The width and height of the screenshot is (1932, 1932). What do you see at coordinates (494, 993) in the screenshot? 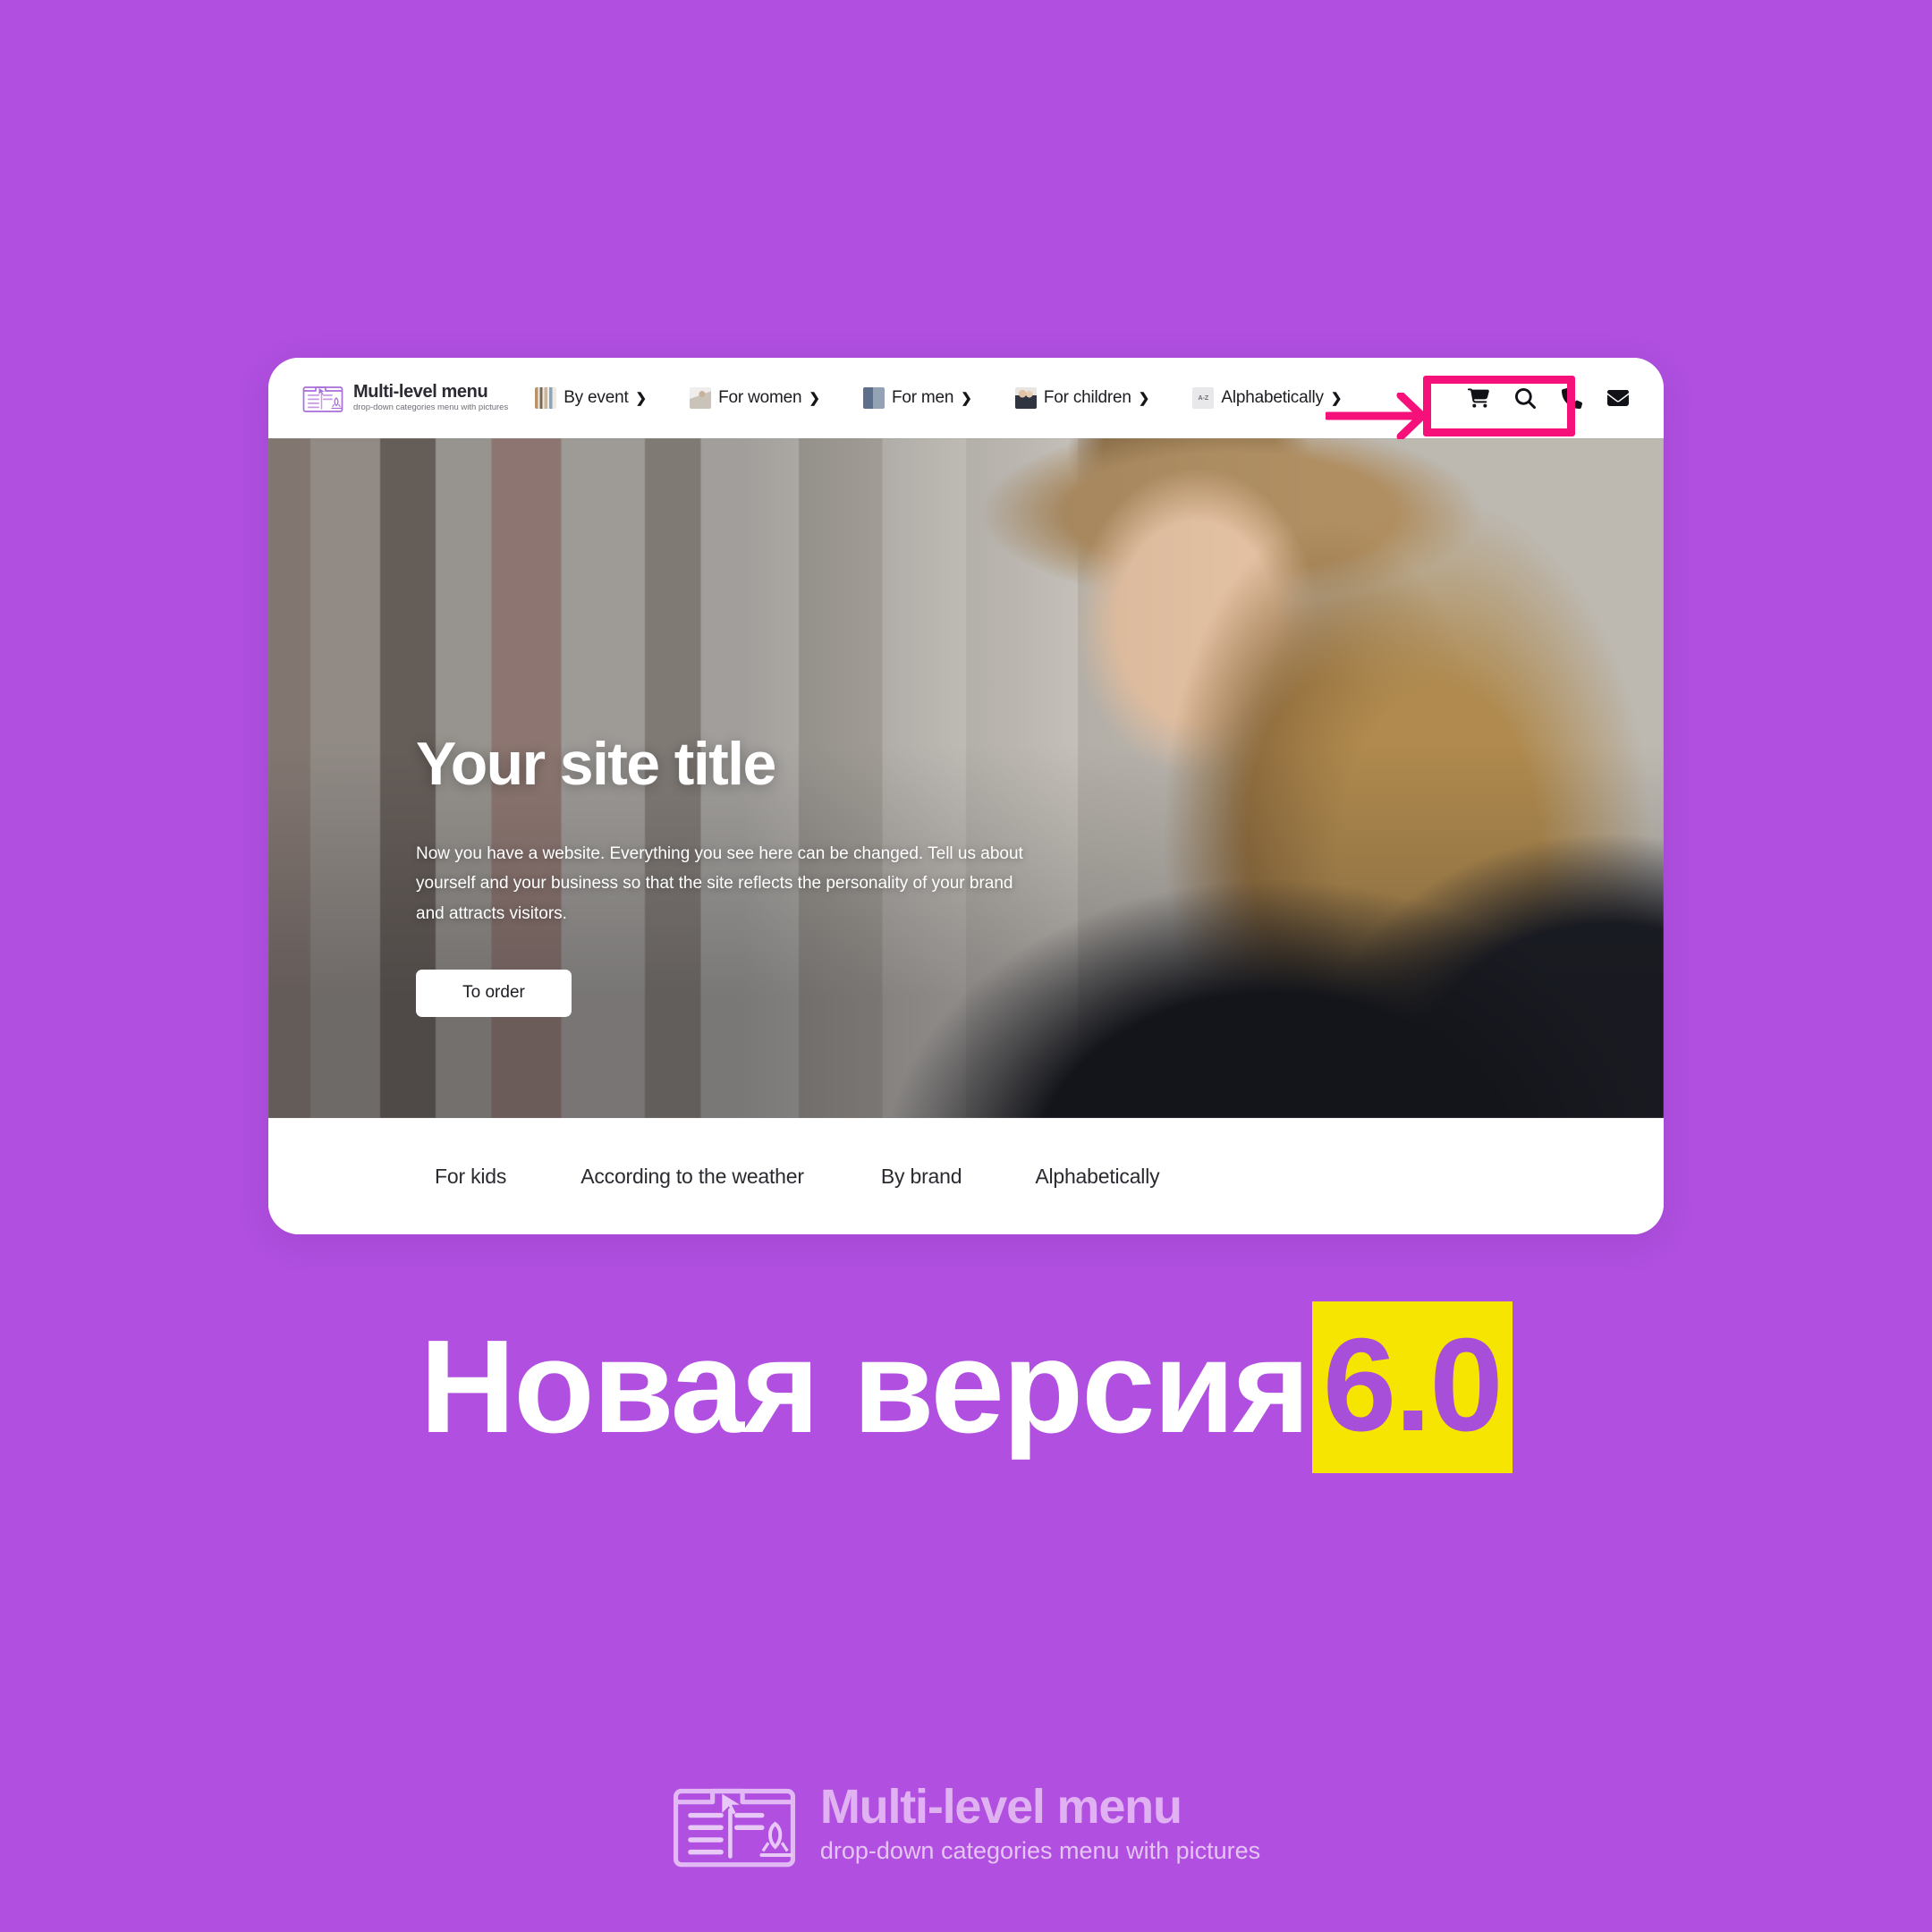
I see `to-order-button: To order` at bounding box center [494, 993].